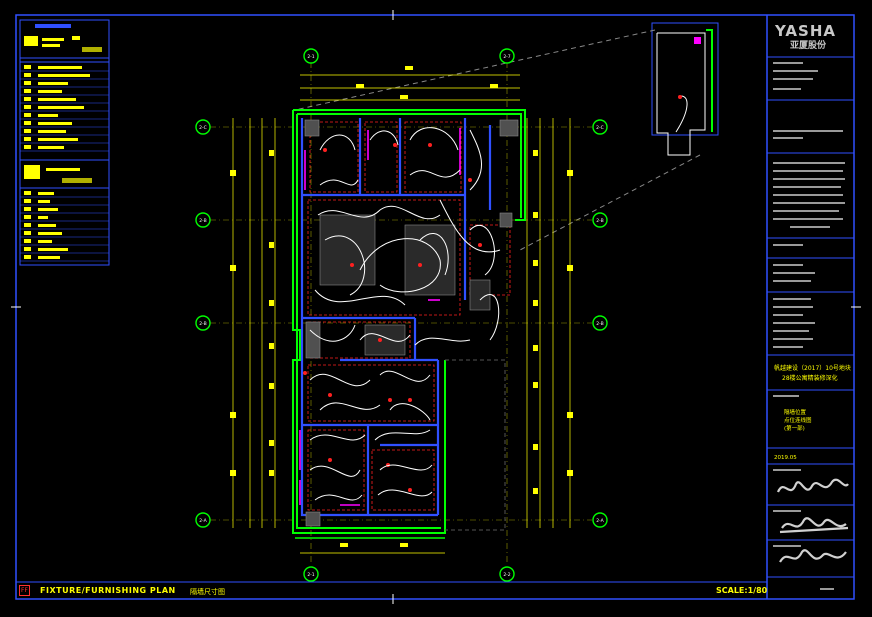 This screenshot has width=872, height=617. Describe the element at coordinates (207, 592) in the screenshot. I see `drawing-subtitle: 隔墙尺寸图` at that location.